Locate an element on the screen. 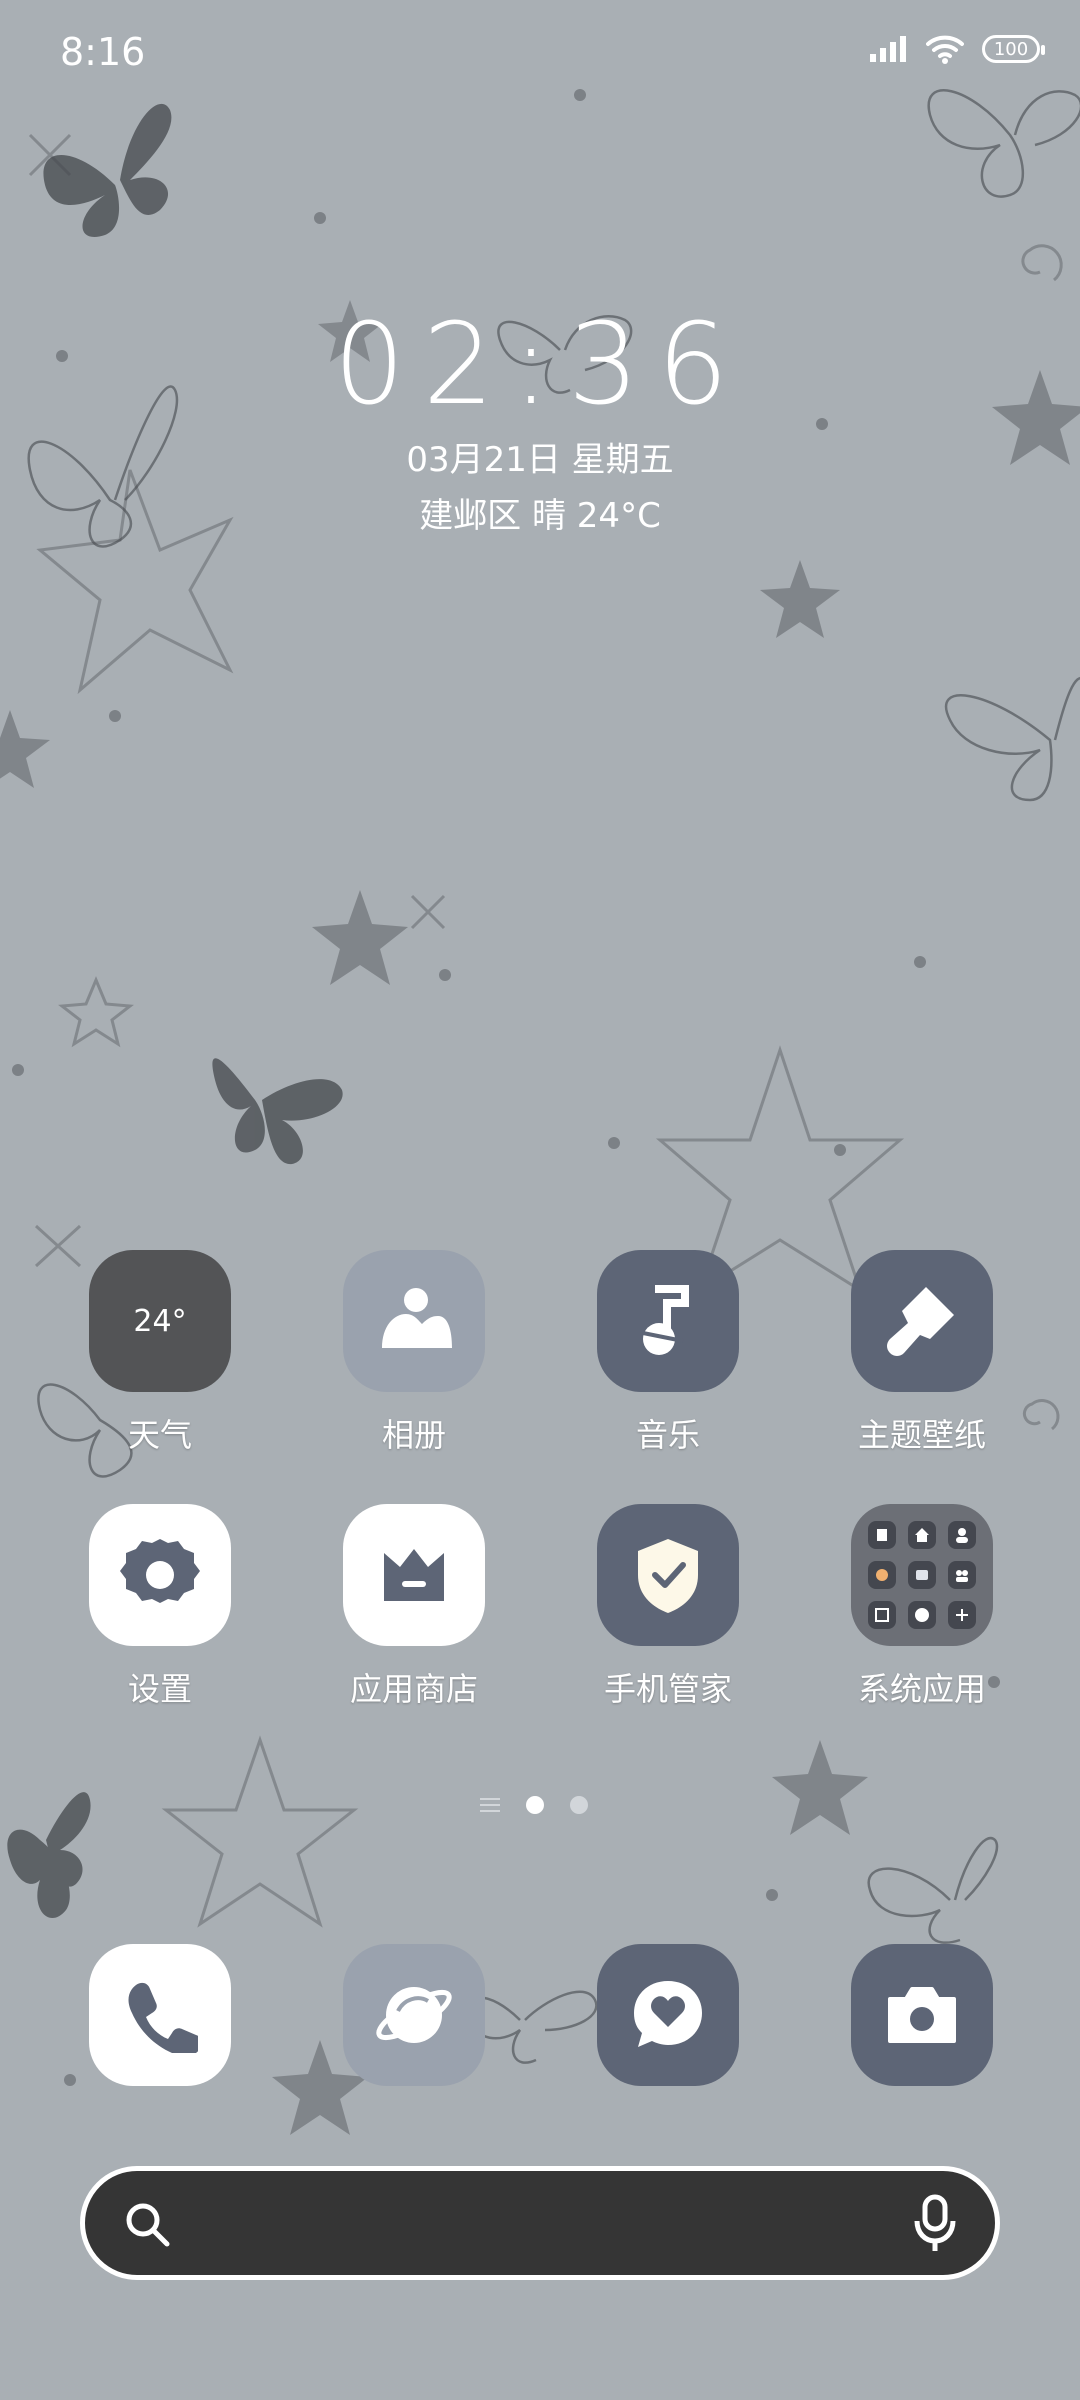 The image size is (1080, 2400). weather-temp: 24° is located at coordinates (160, 1321).